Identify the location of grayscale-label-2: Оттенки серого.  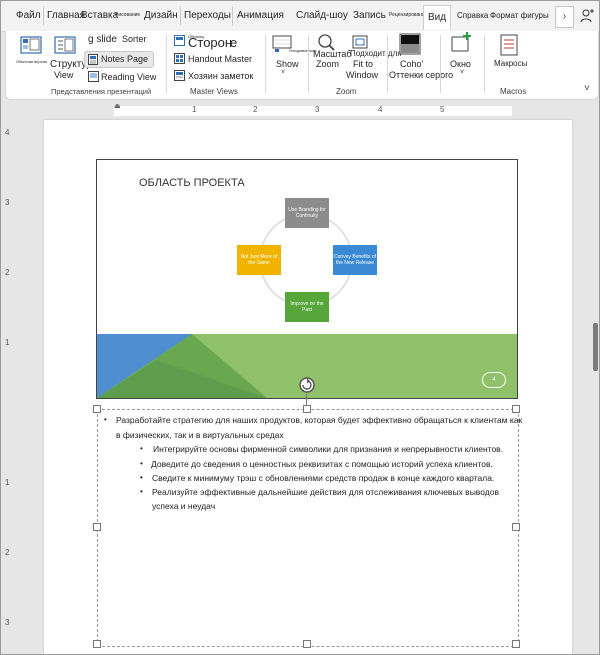
(421, 75).